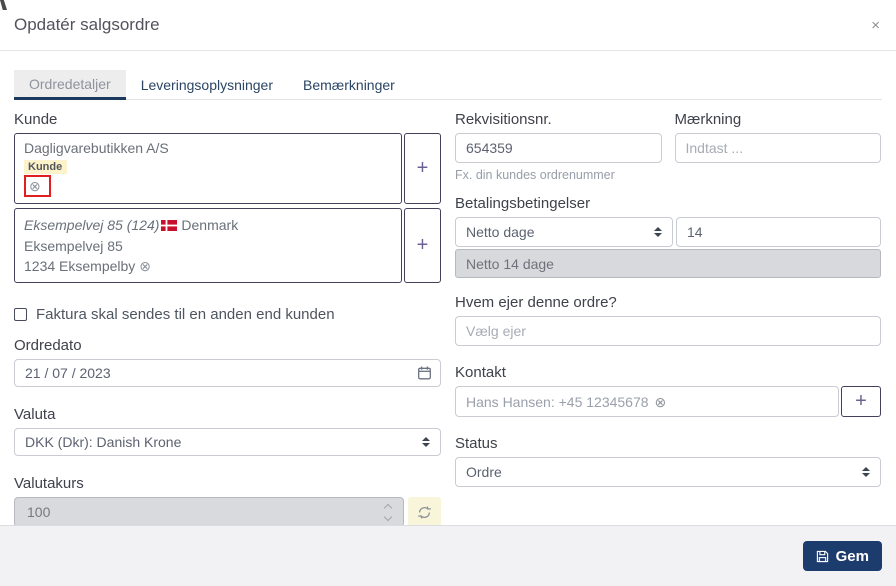  What do you see at coordinates (484, 472) in the screenshot?
I see `status-value: Ordre` at bounding box center [484, 472].